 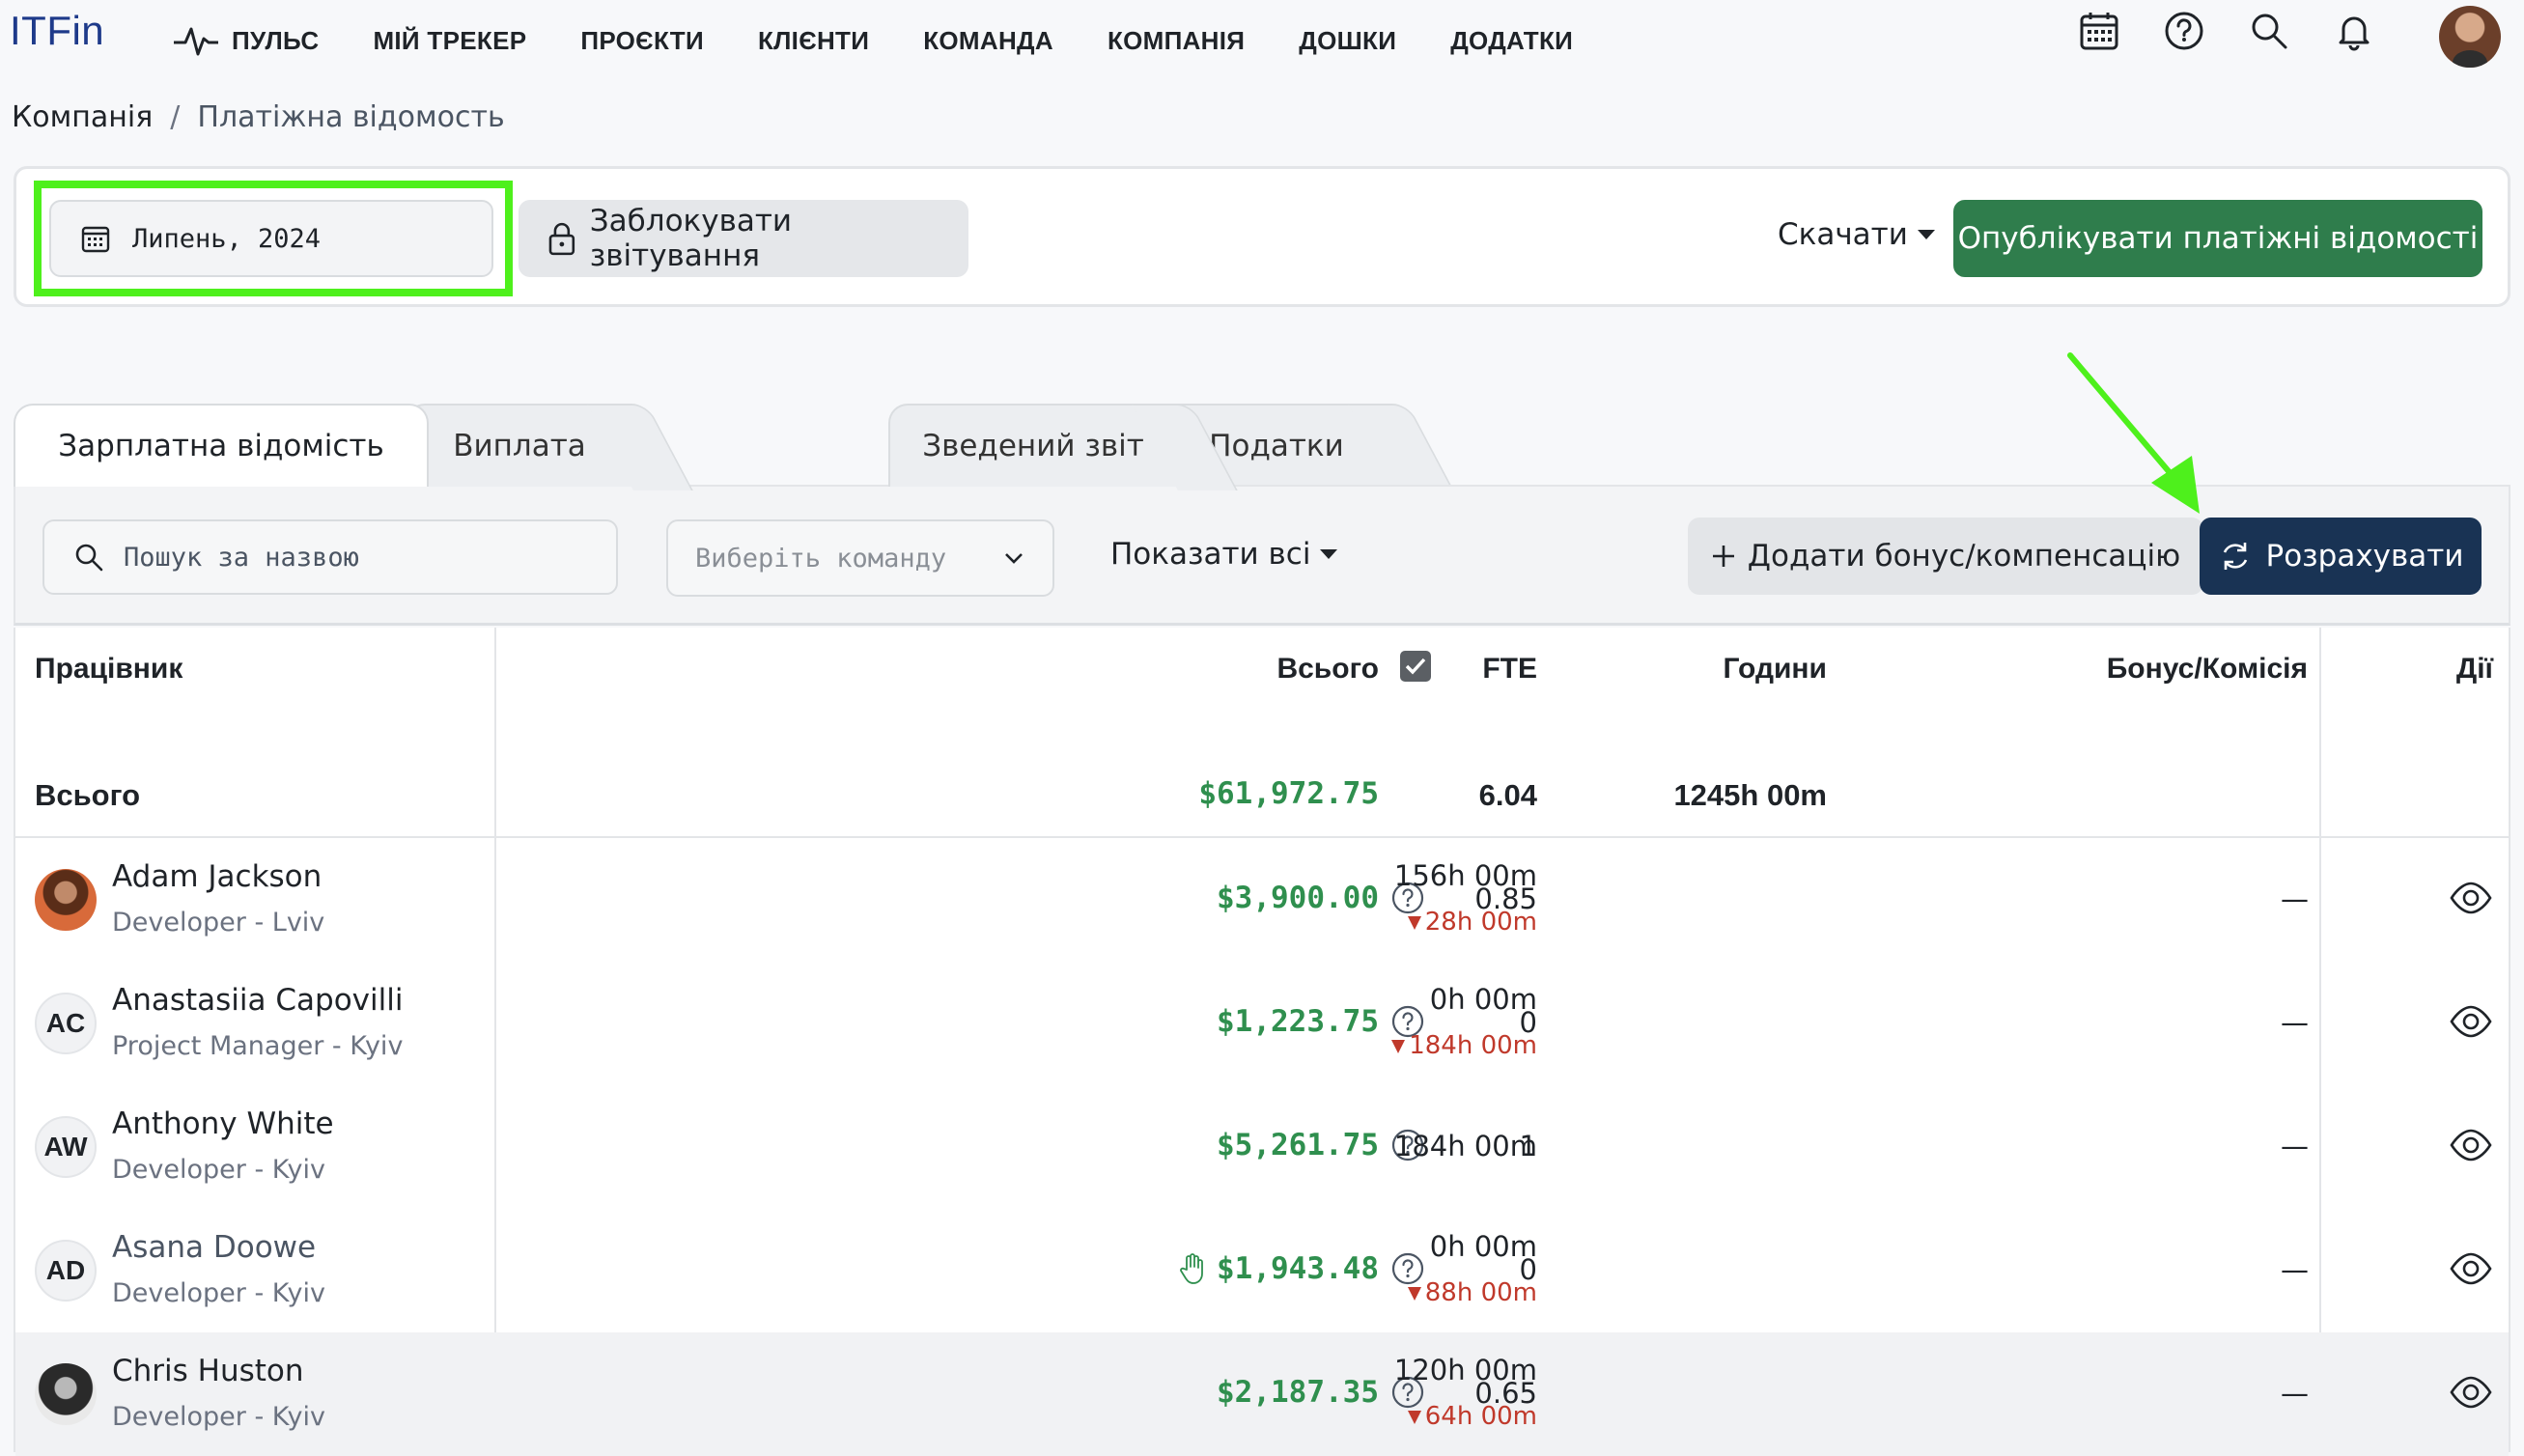 What do you see at coordinates (1507, 795) in the screenshot?
I see `totals-fte: 6.04` at bounding box center [1507, 795].